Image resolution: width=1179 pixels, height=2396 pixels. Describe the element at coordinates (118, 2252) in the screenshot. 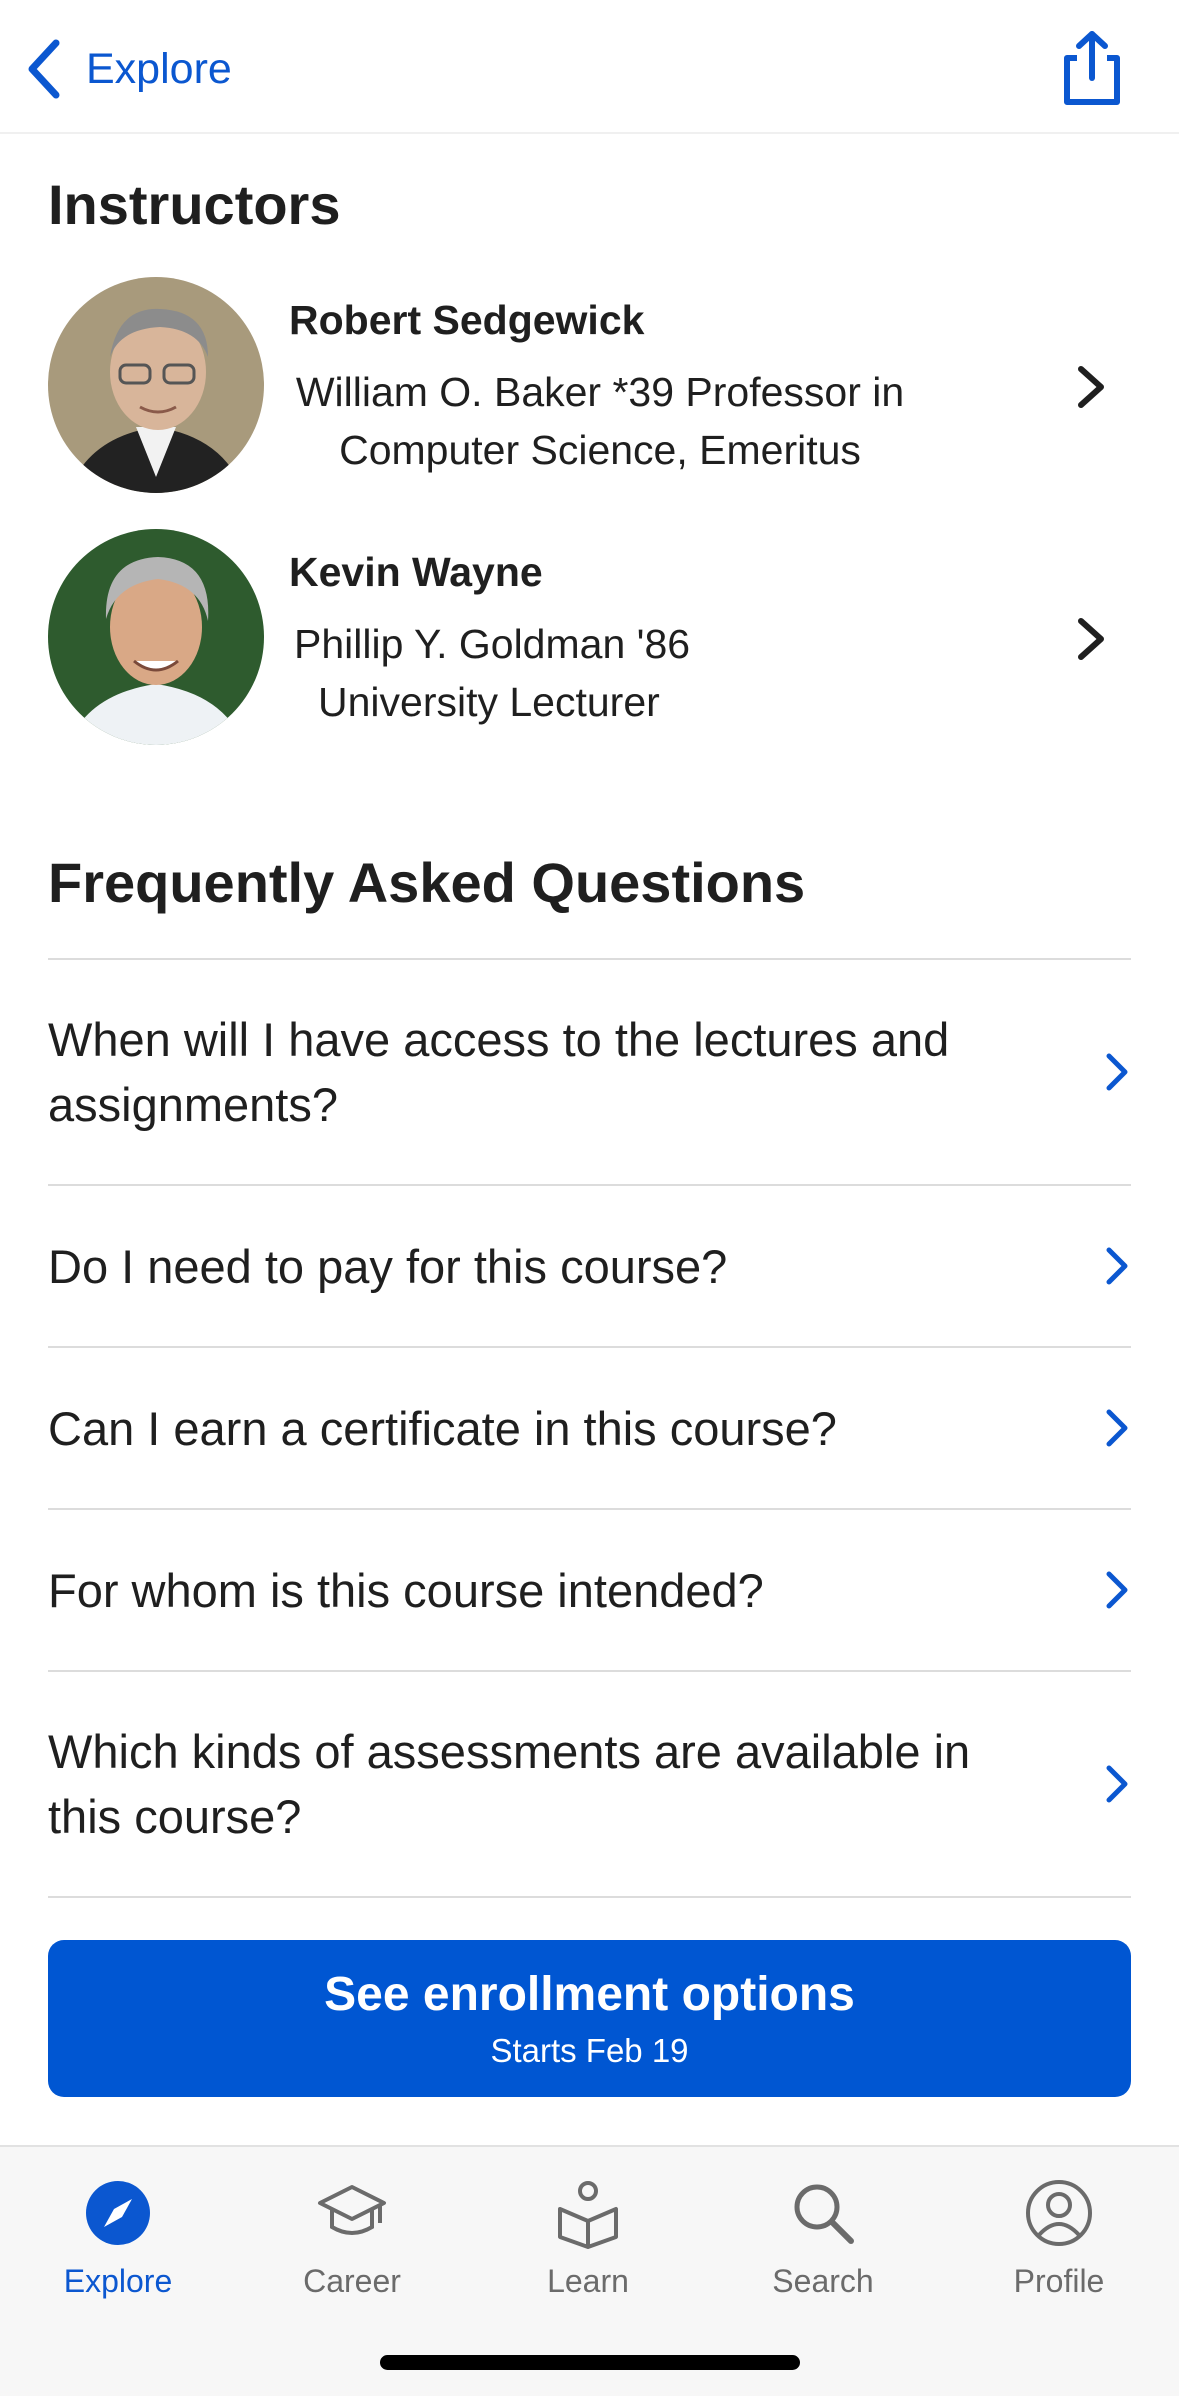

I see `tab-explore: Explore` at that location.